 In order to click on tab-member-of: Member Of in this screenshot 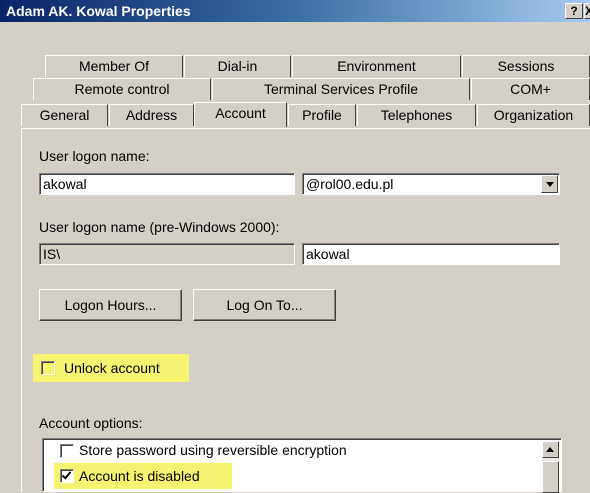, I will do `click(114, 66)`.